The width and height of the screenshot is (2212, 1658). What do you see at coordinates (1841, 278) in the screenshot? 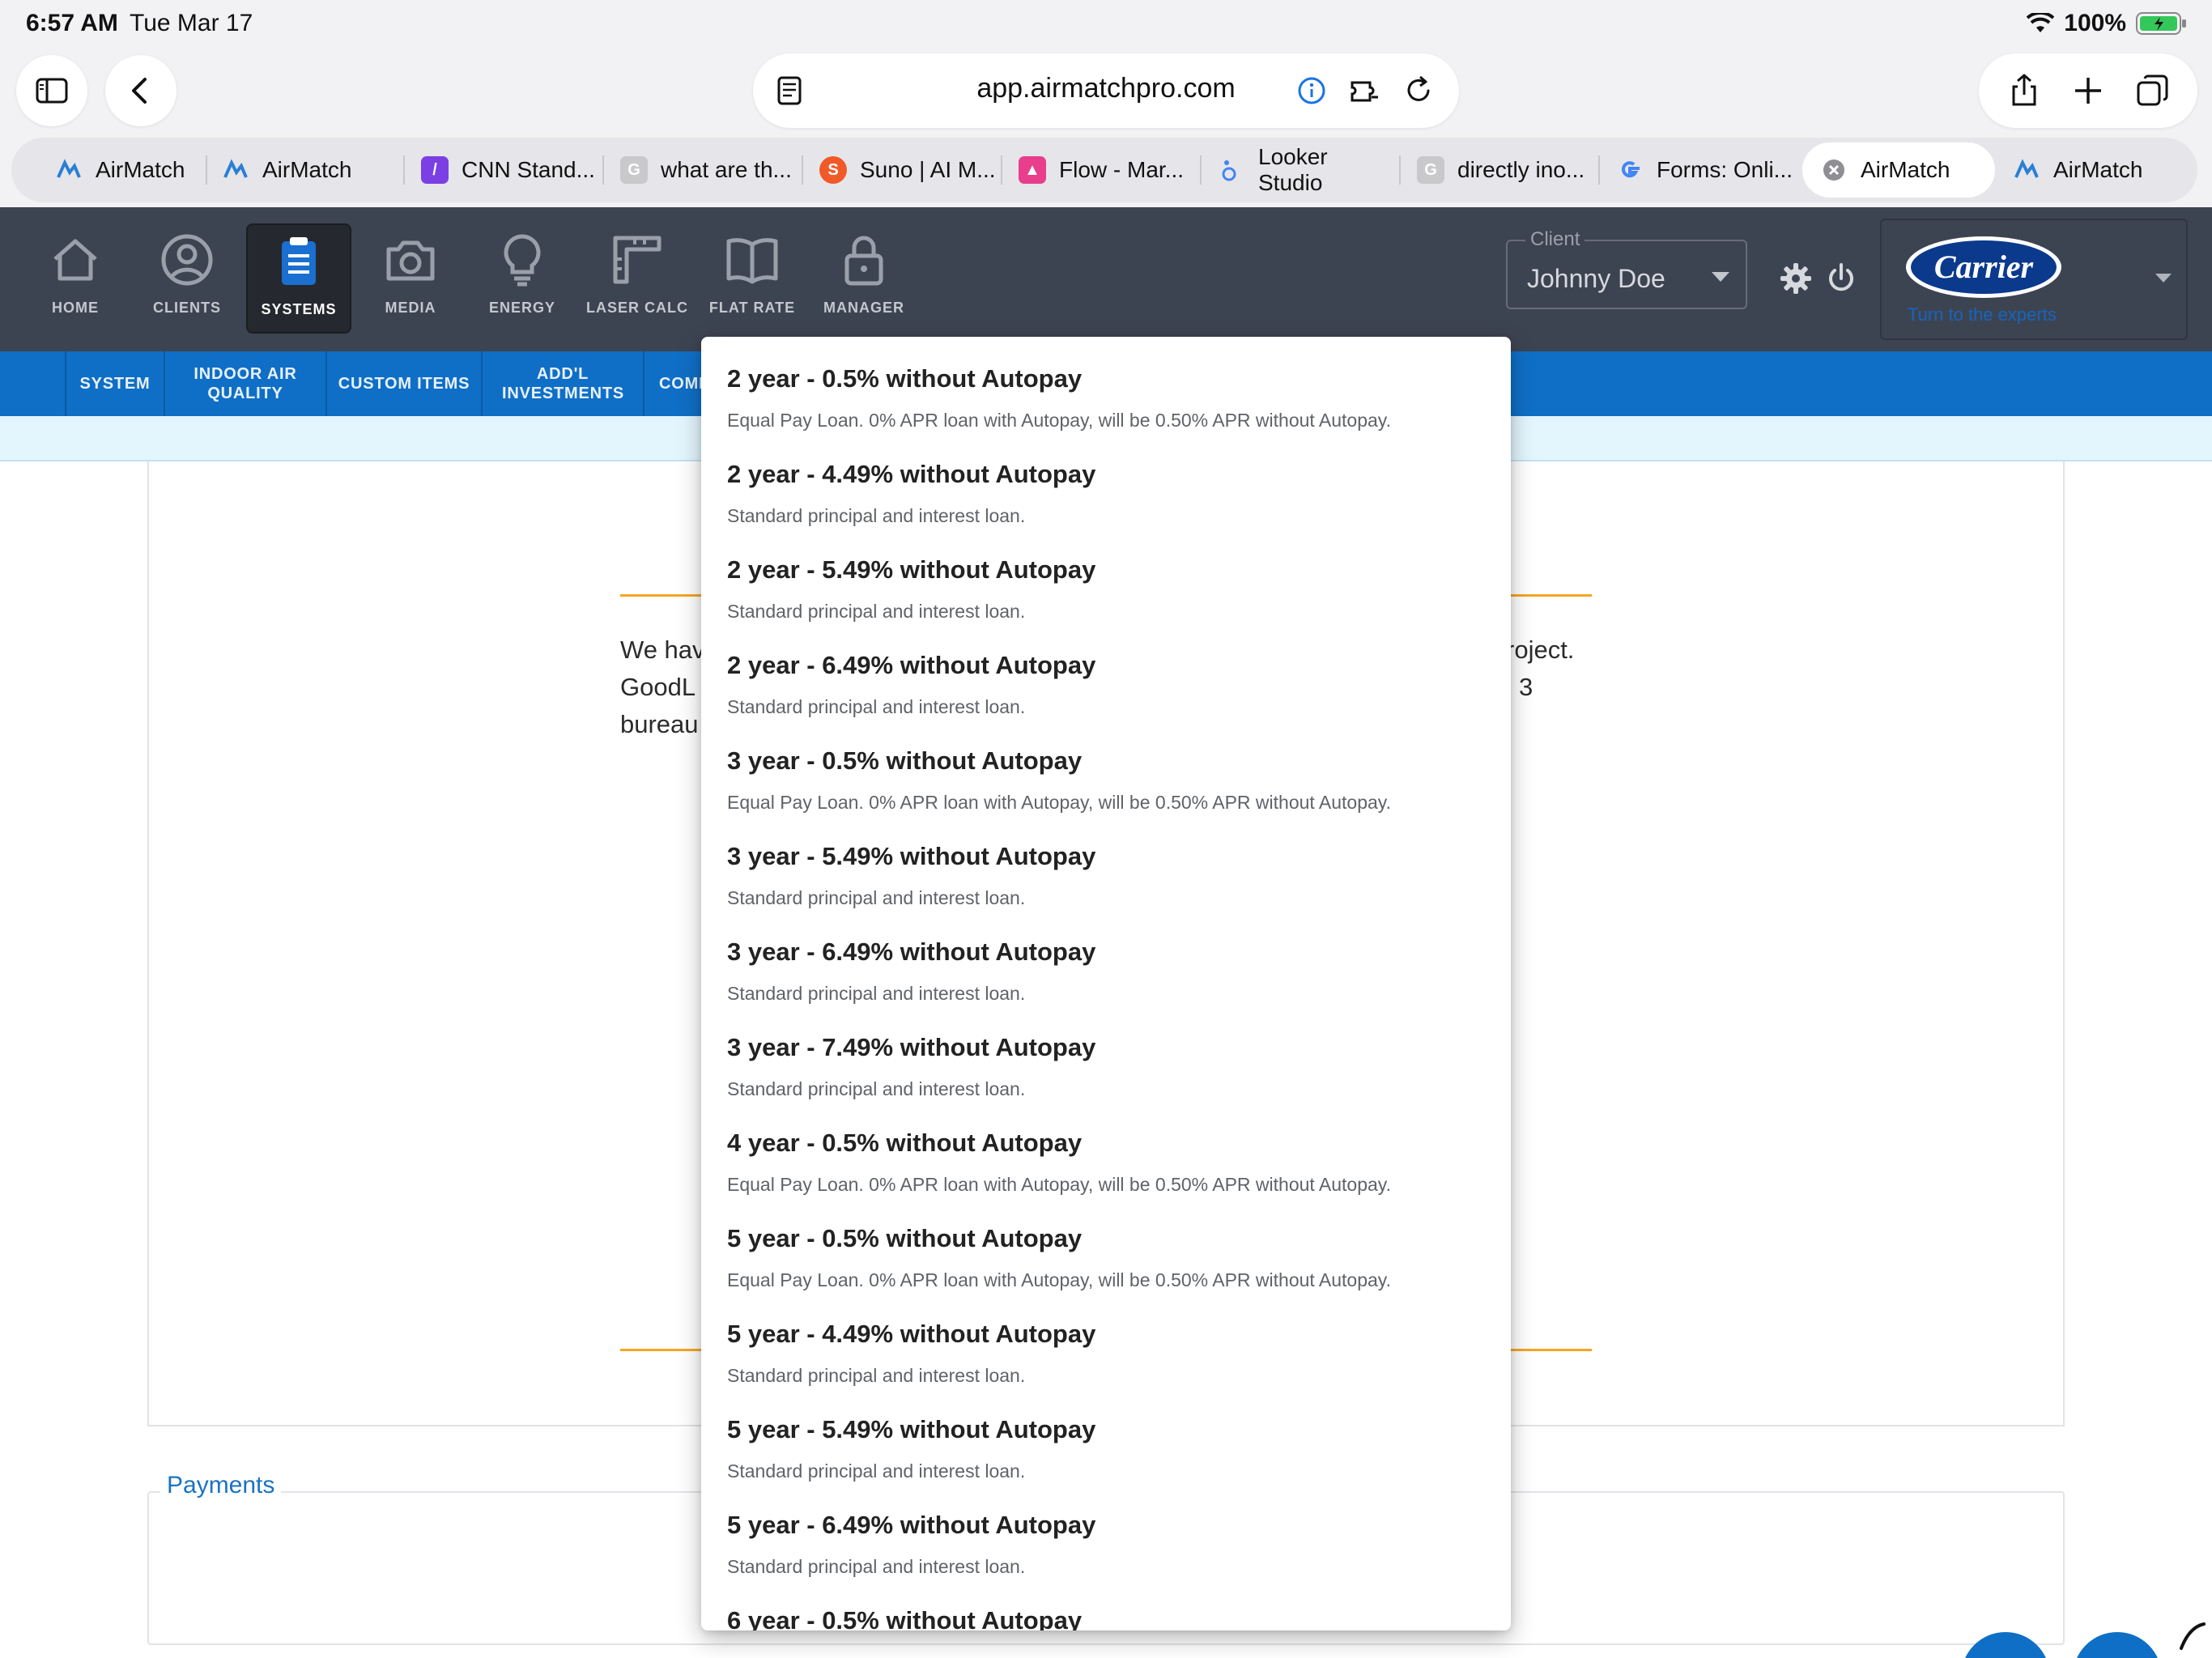
I see `power-icon` at bounding box center [1841, 278].